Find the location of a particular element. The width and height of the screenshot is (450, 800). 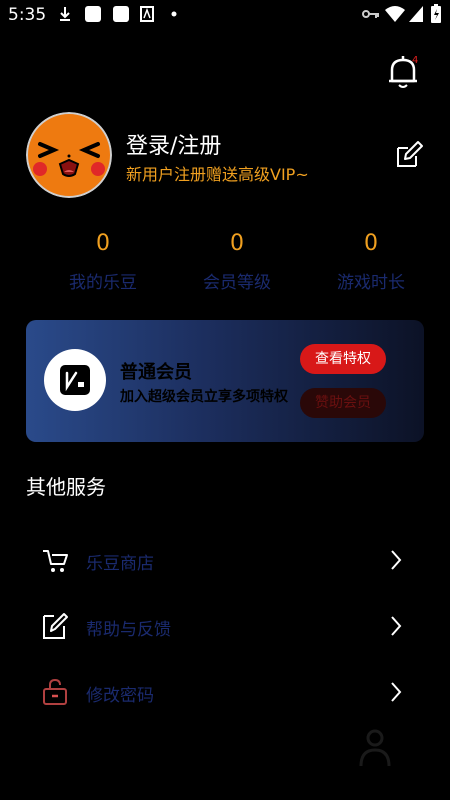

stat-game-time: 0 游戏时长 is located at coordinates (371, 260).